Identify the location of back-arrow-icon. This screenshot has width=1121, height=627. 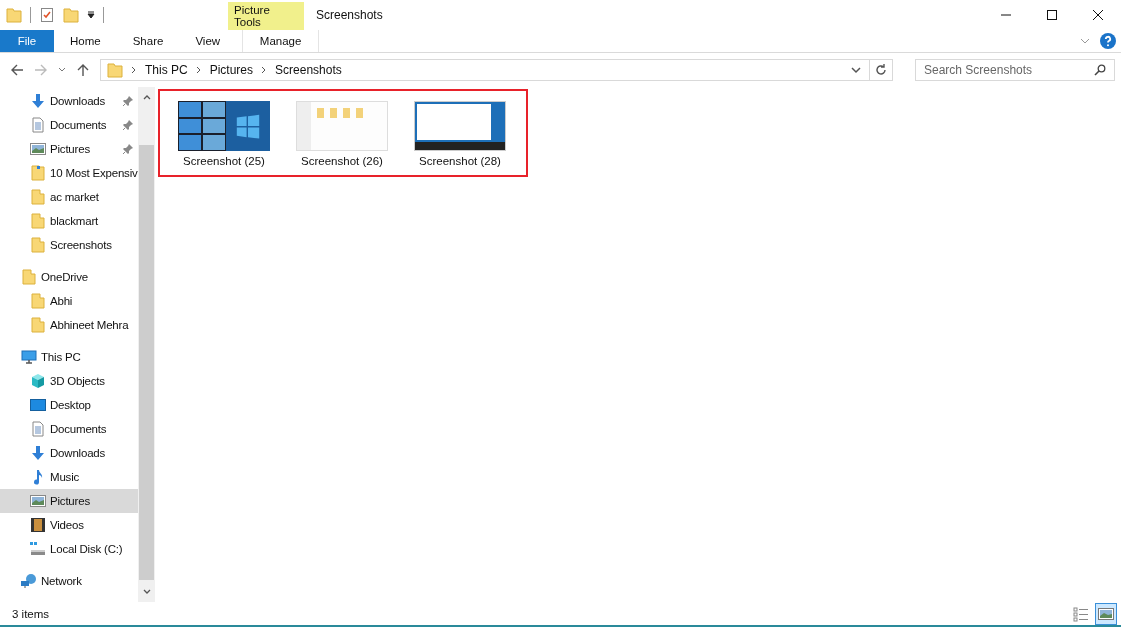
(17, 70).